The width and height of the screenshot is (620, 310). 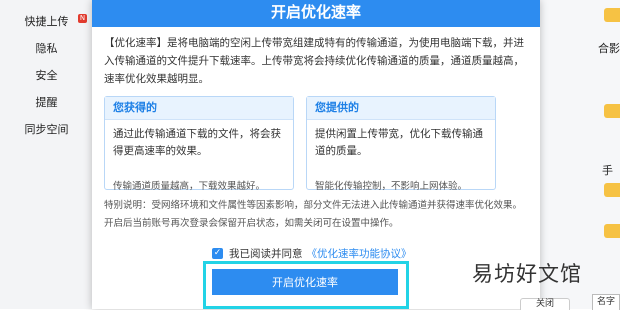 What do you see at coordinates (46, 21) in the screenshot?
I see `sidebar-item-label: 快捷上传` at bounding box center [46, 21].